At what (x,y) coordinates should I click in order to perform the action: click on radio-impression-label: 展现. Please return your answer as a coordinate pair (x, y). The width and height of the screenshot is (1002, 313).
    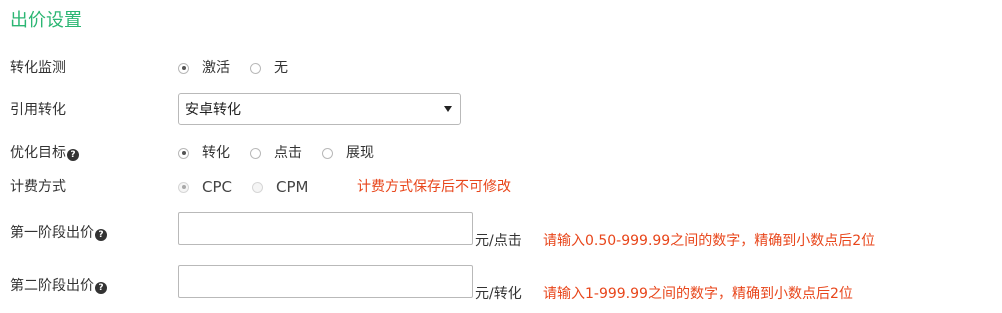
    Looking at the image, I should click on (360, 153).